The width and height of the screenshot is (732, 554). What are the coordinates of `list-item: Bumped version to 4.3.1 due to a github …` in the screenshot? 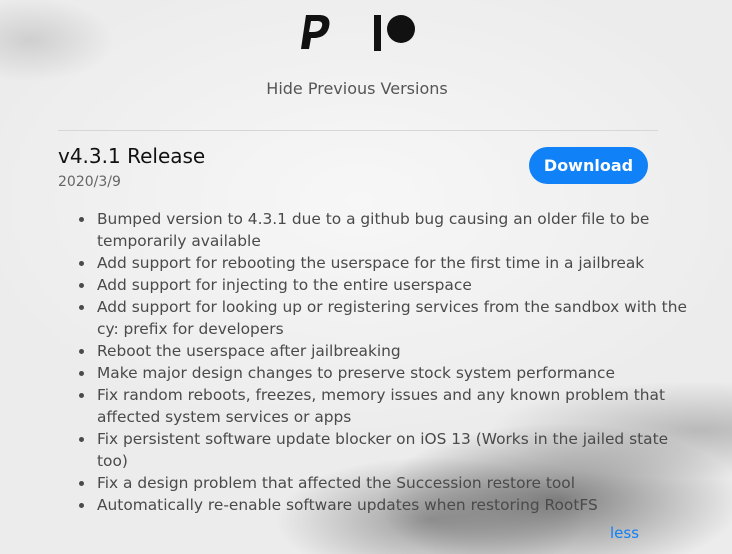 It's located at (383, 230).